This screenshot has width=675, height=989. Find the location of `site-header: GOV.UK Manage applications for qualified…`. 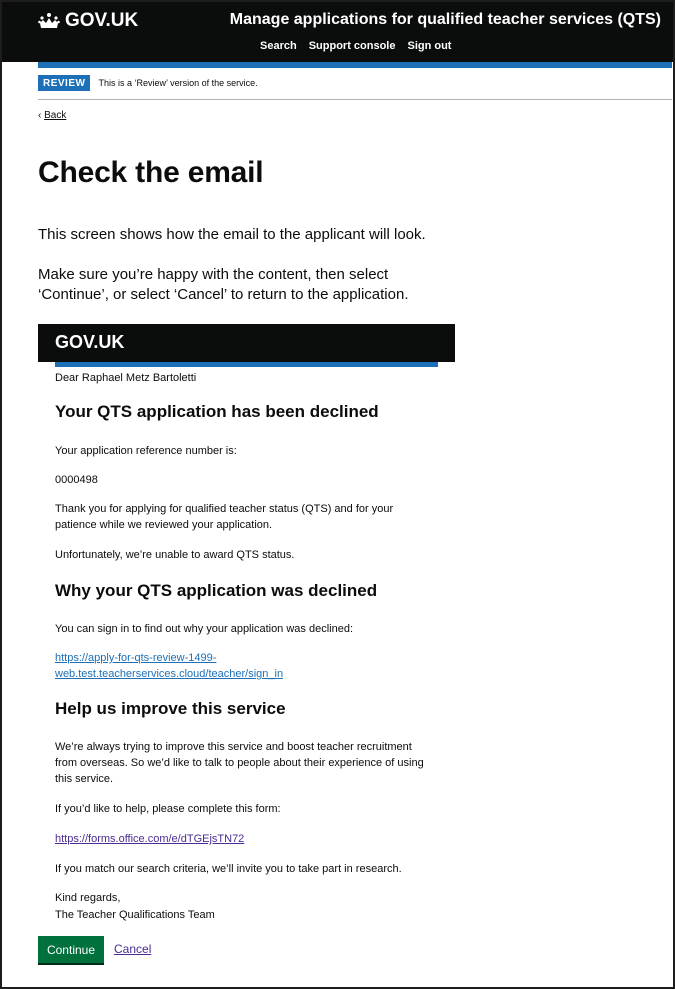

site-header: GOV.UK Manage applications for qualified… is located at coordinates (337, 32).